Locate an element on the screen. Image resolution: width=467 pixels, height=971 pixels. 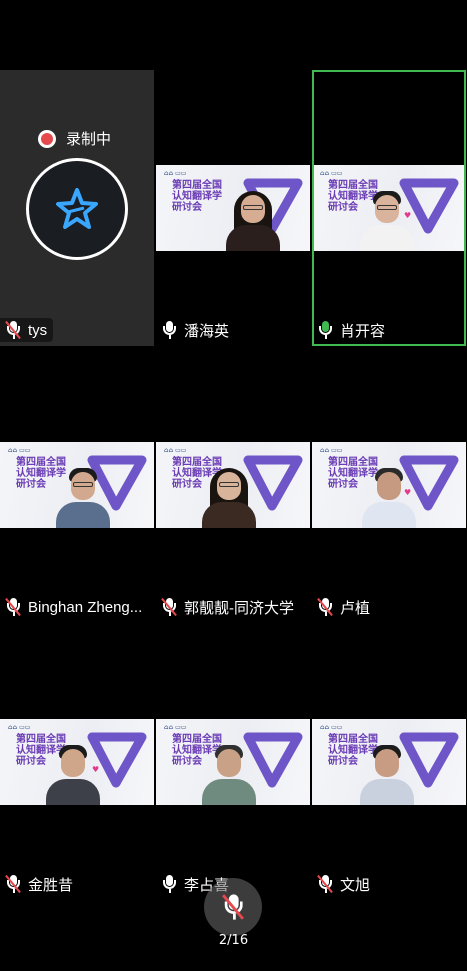
star-logo-icon is located at coordinates (77, 208).